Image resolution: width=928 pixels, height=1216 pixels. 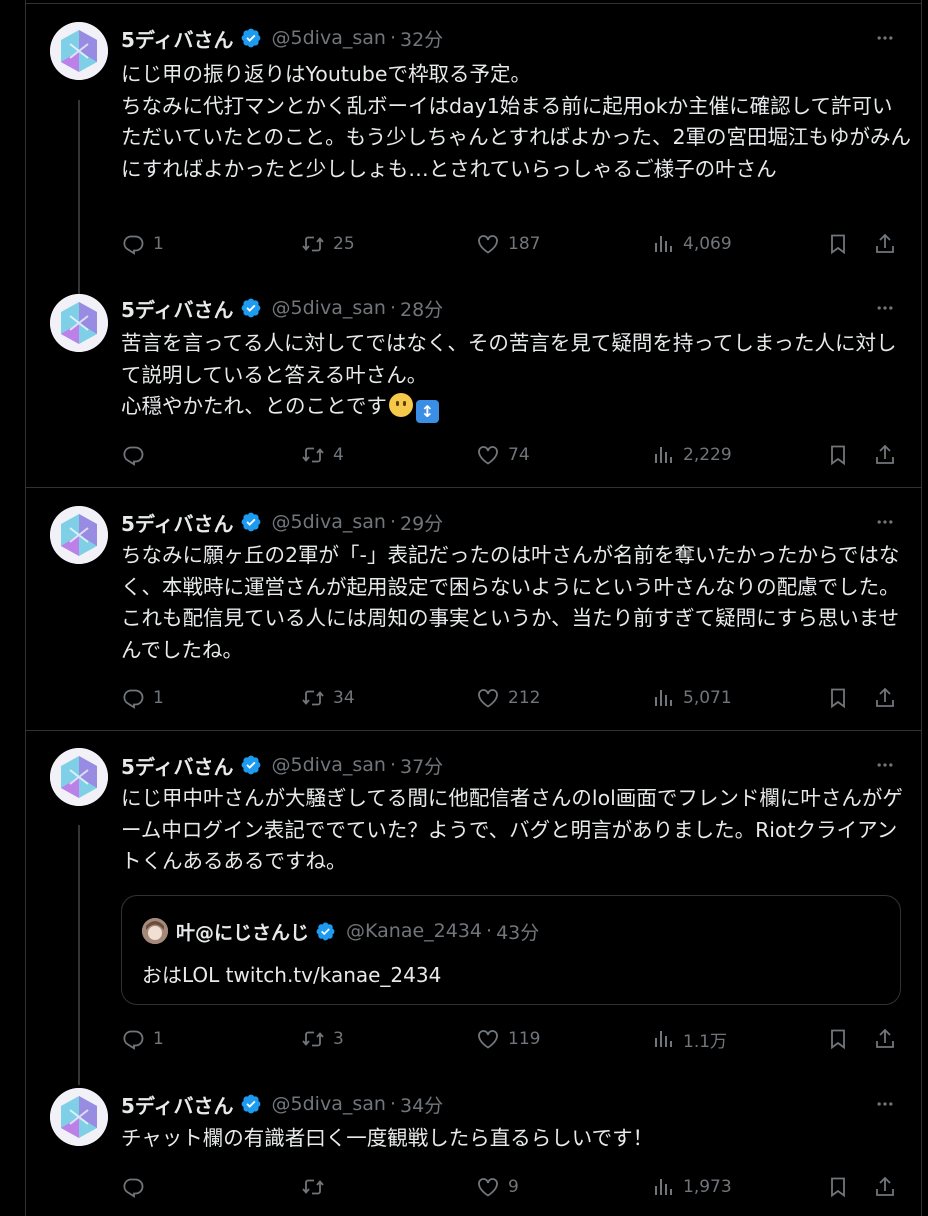 I want to click on retweet-count: 3, so click(x=338, y=1039).